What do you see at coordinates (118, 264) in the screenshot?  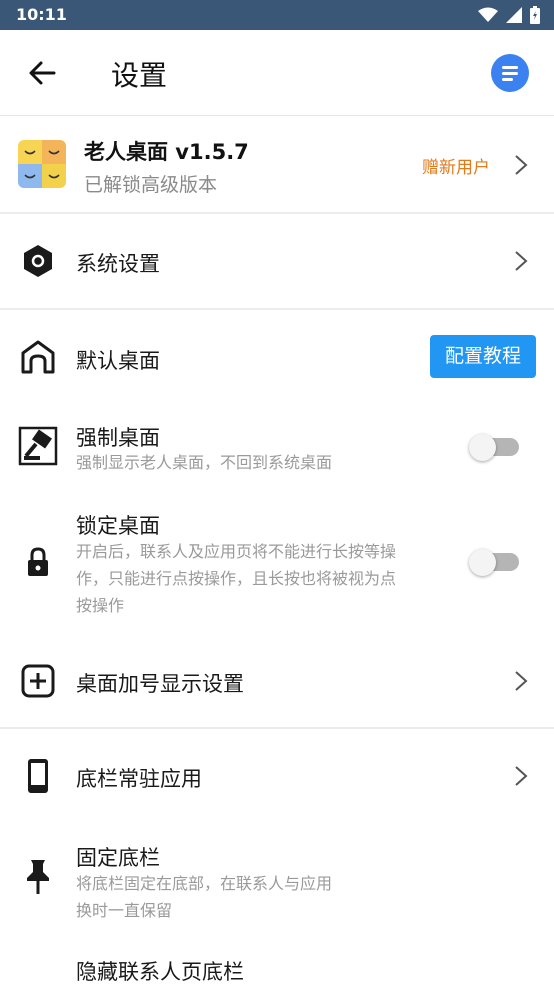 I see `system-settings-label: 系统设置` at bounding box center [118, 264].